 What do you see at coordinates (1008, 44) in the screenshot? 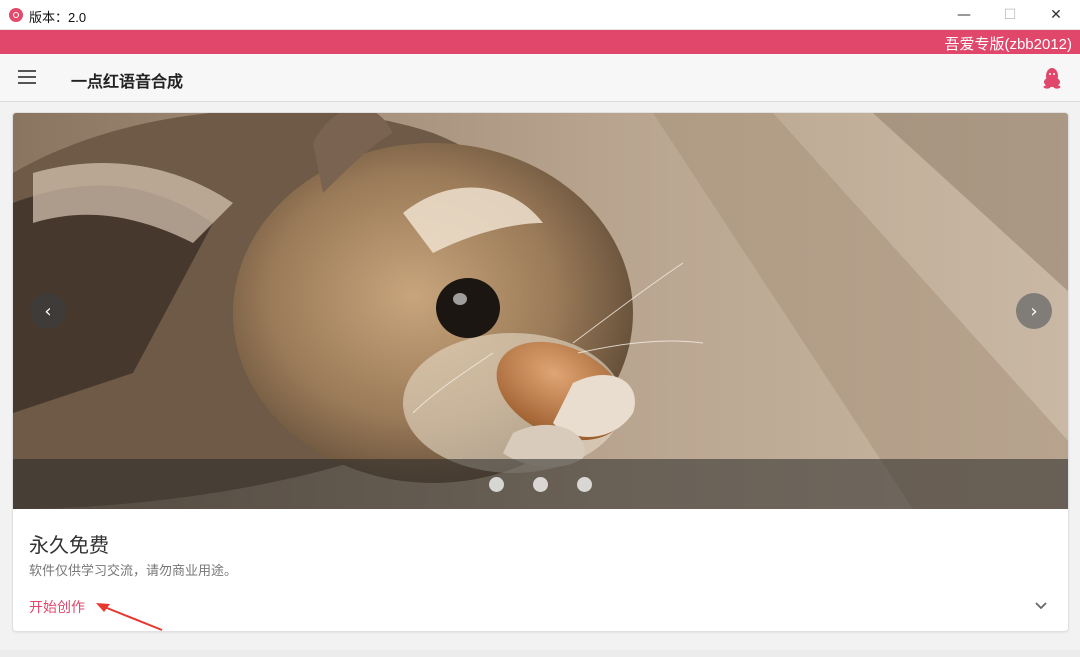
I see `banner-text: 吾爱专版(zbb2012)` at bounding box center [1008, 44].